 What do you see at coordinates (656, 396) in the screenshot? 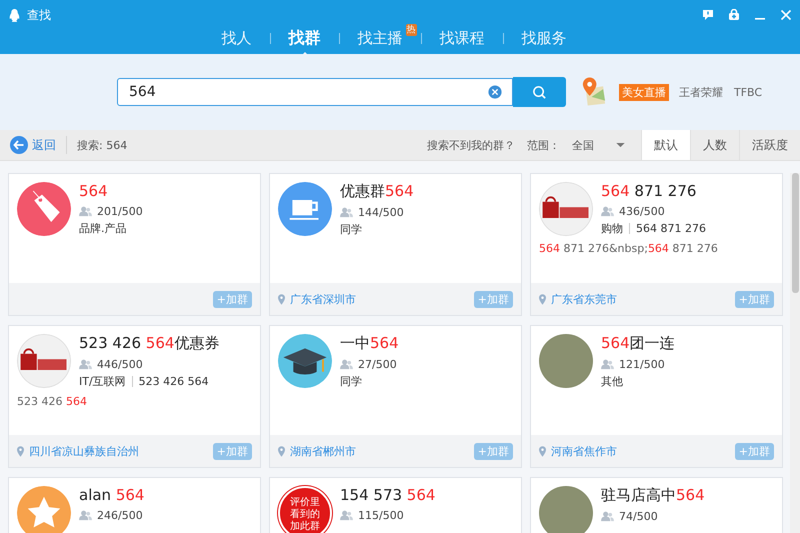
I see `group-card: 564团一连 121/500 其他 河南省焦作市 +加群` at bounding box center [656, 396].